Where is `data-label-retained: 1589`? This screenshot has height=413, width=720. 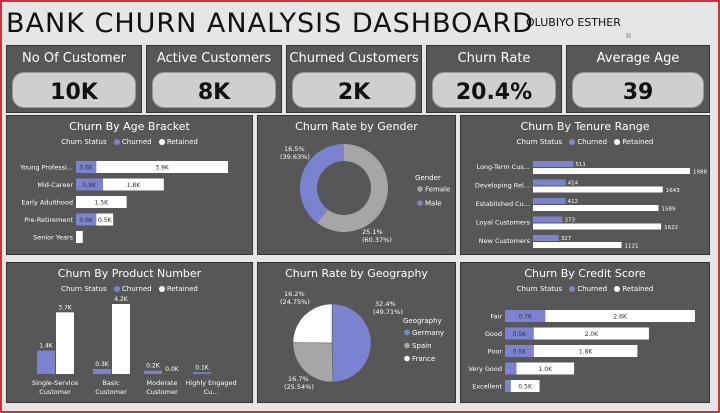 data-label-retained: 1589 is located at coordinates (668, 210).